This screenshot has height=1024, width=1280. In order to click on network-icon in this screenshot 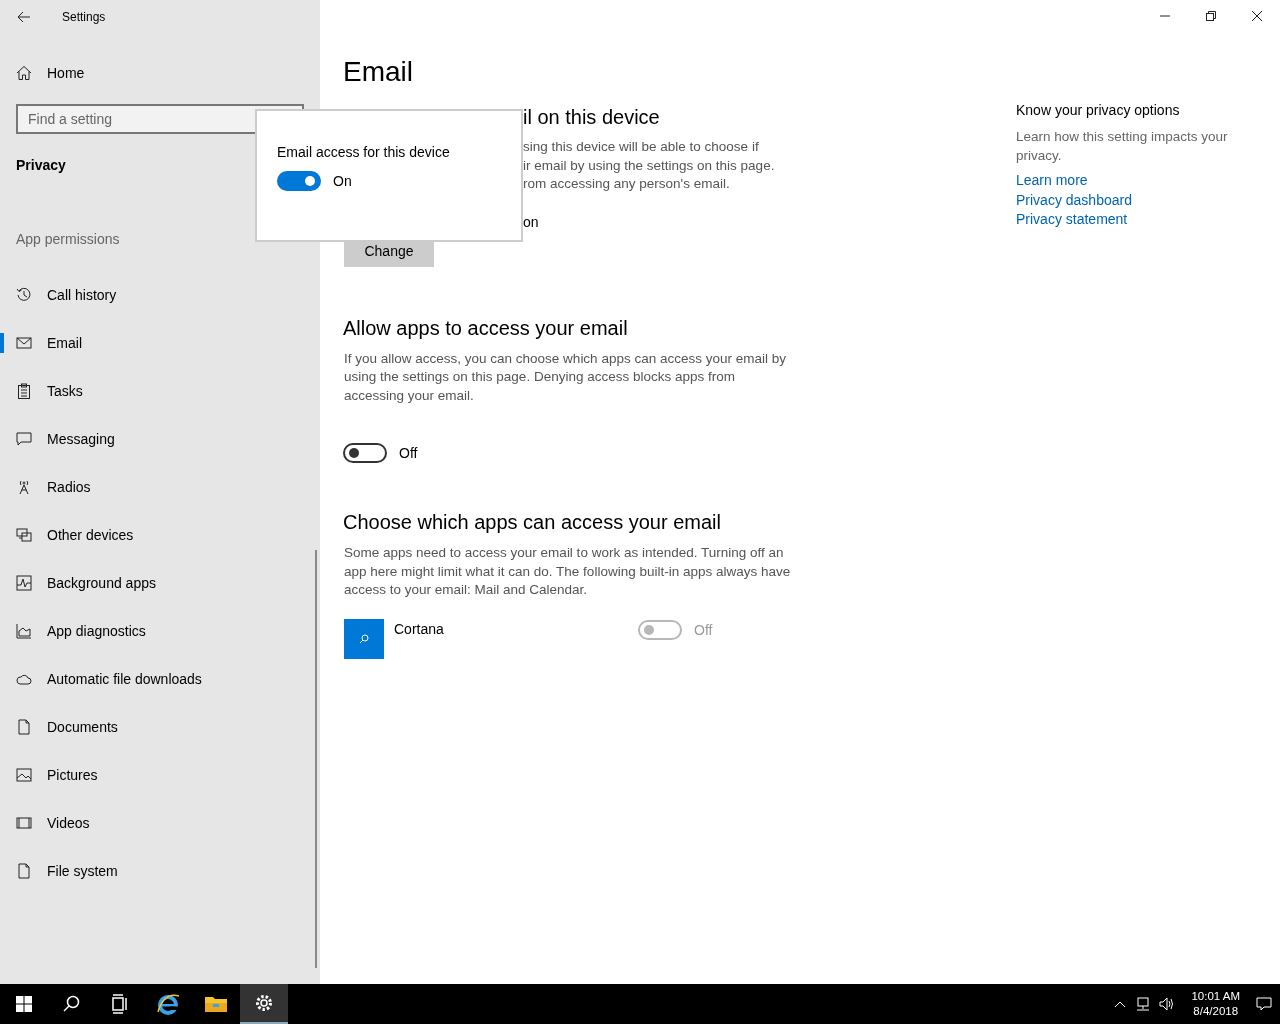, I will do `click(1143, 1004)`.